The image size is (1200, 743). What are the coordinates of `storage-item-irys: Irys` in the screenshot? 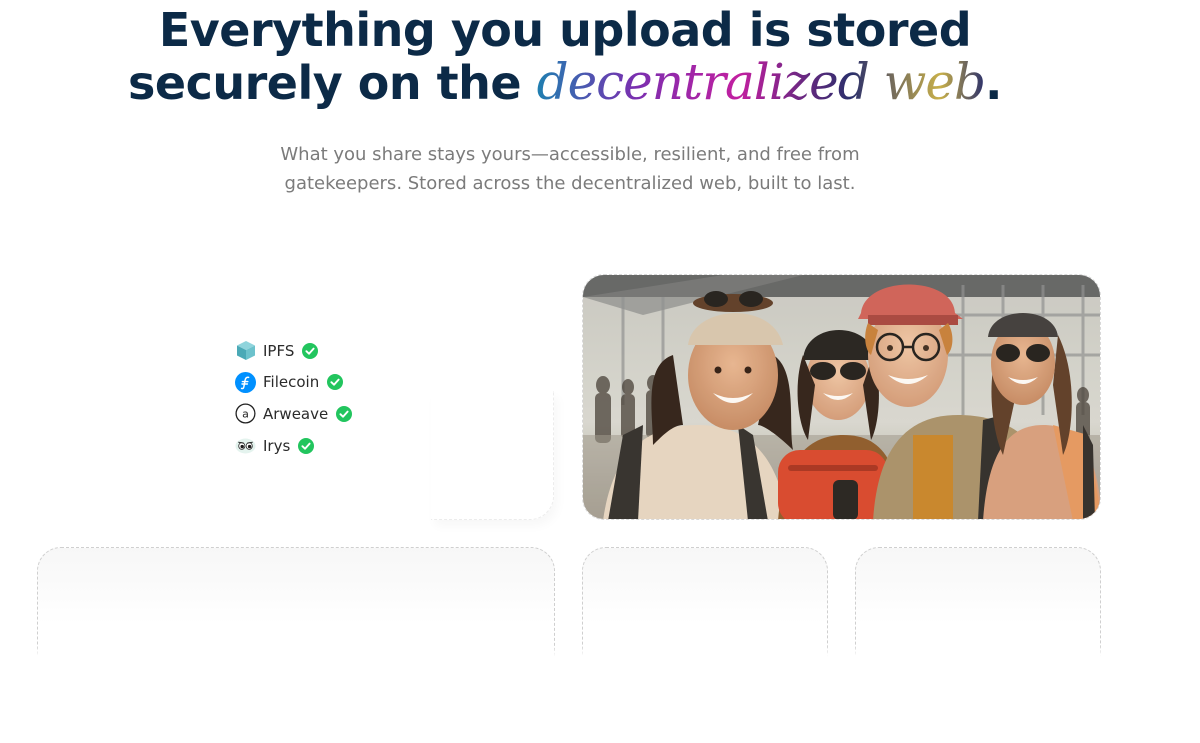 It's located at (293, 445).